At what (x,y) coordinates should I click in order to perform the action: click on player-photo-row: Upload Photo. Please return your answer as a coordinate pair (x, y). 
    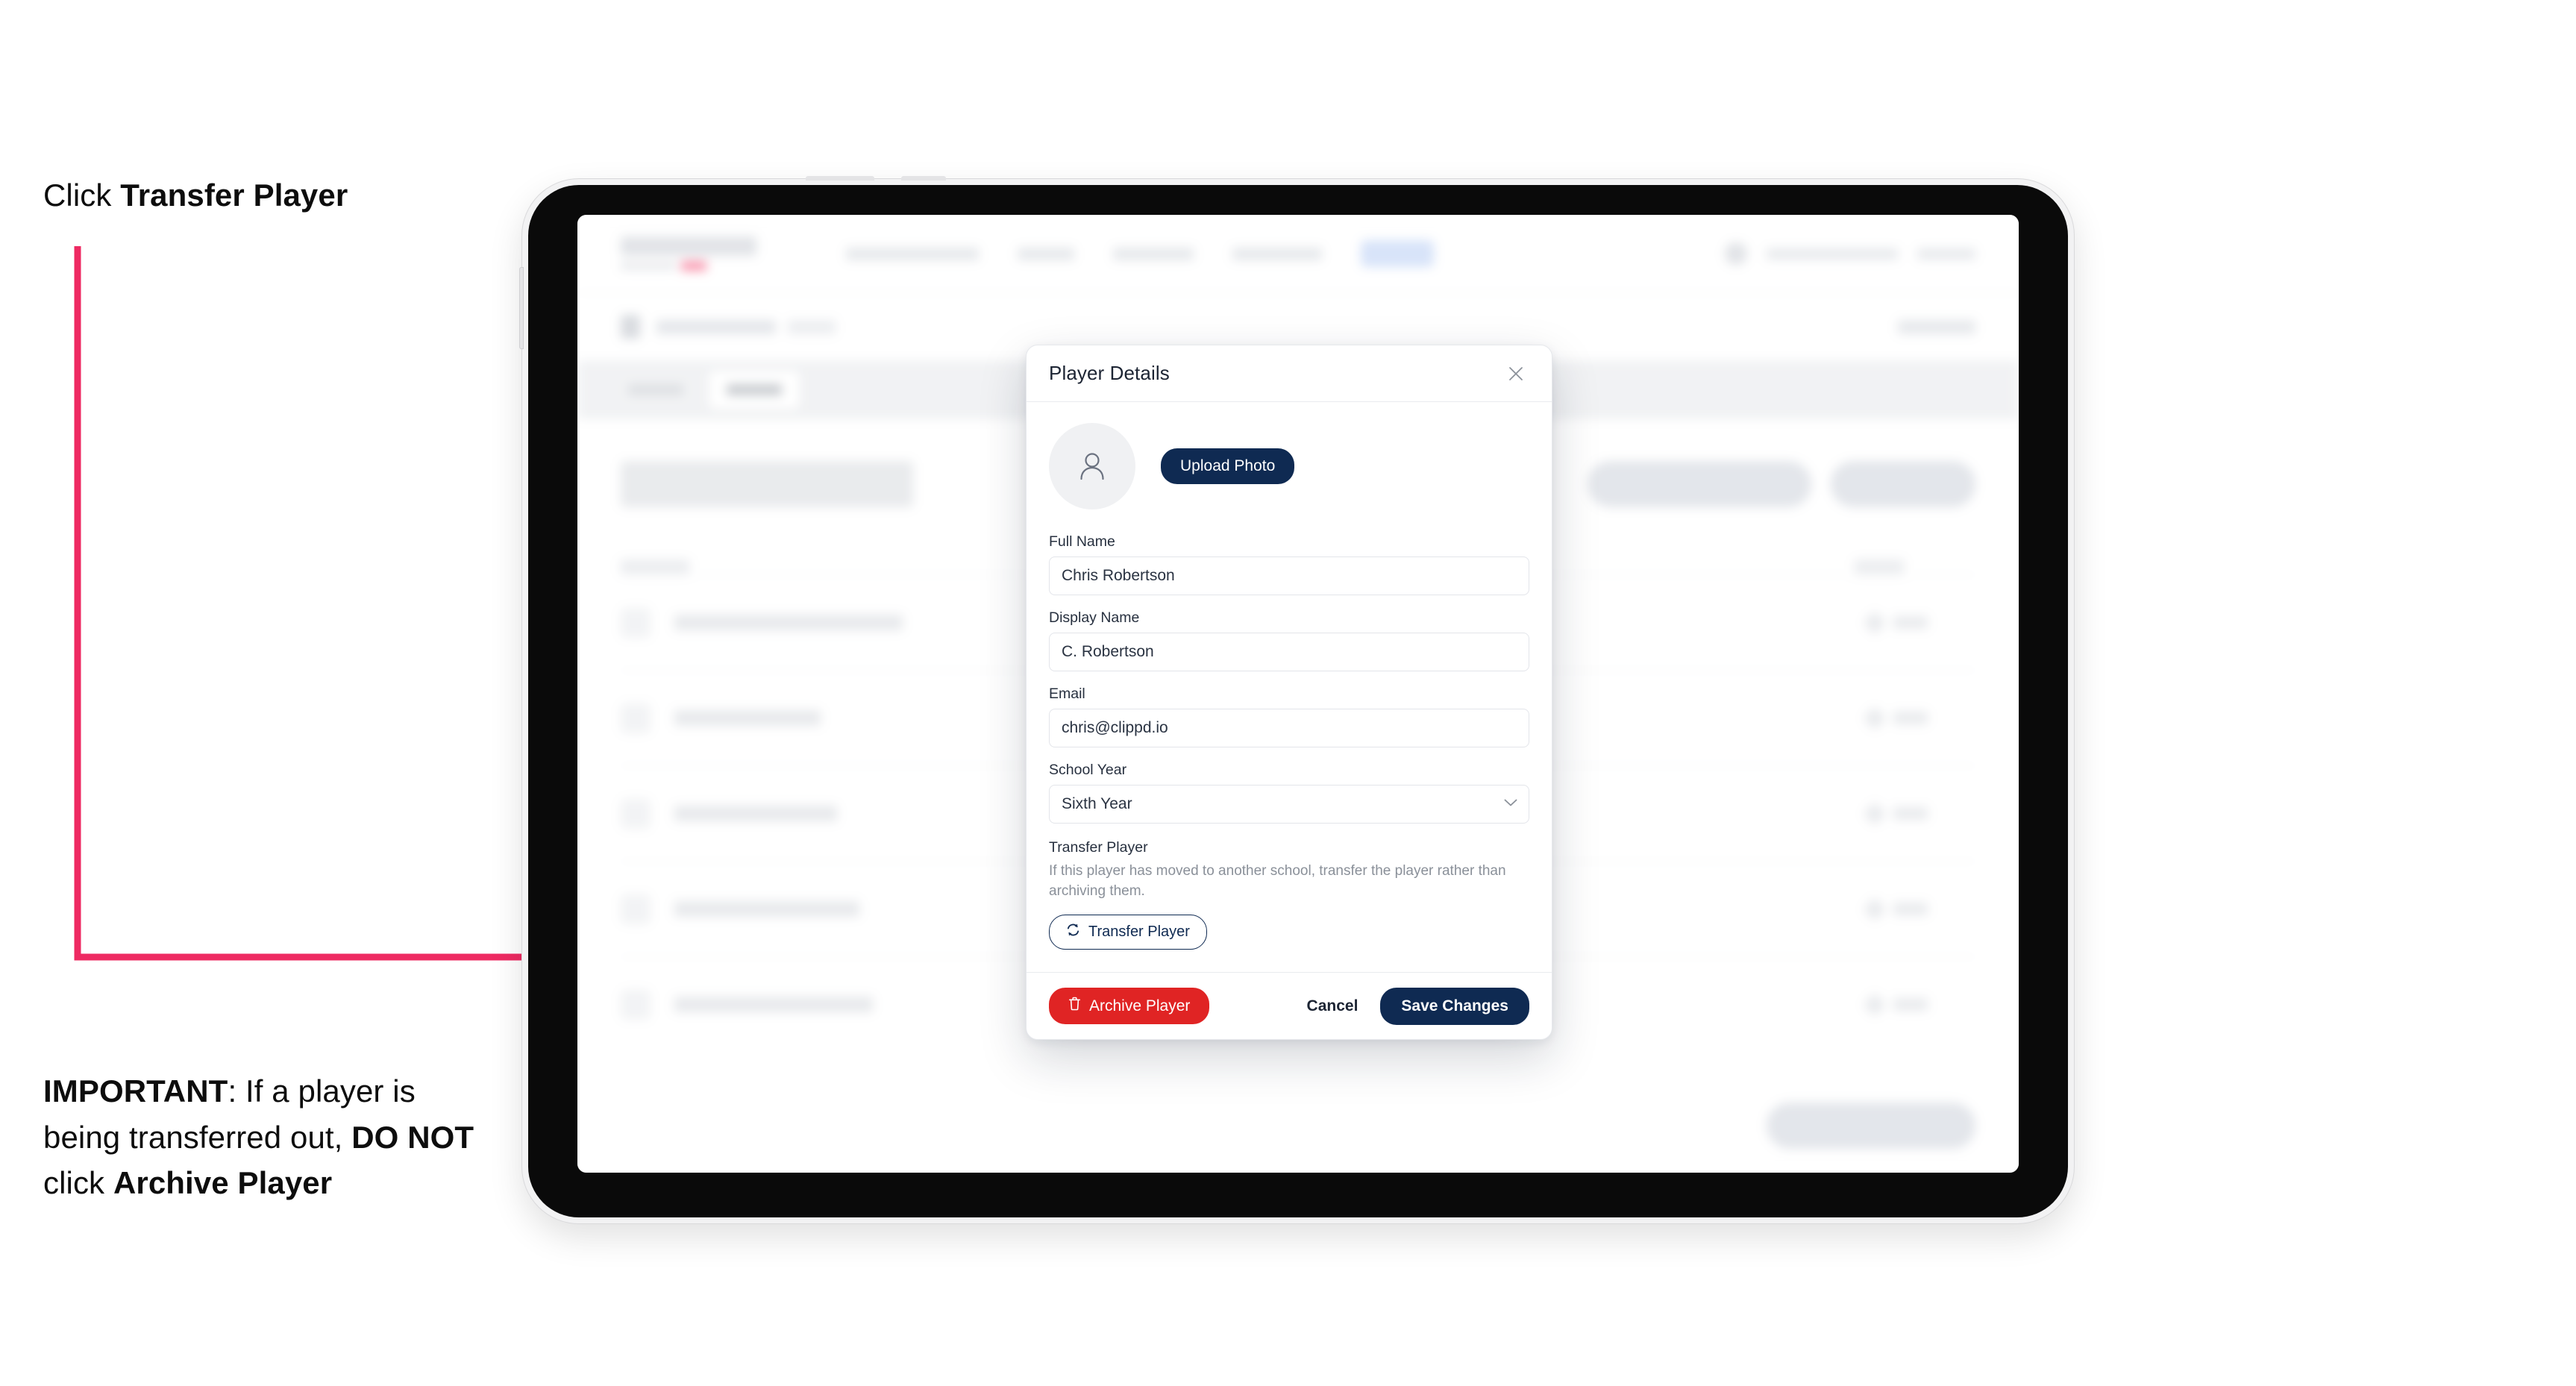
    Looking at the image, I should click on (1289, 466).